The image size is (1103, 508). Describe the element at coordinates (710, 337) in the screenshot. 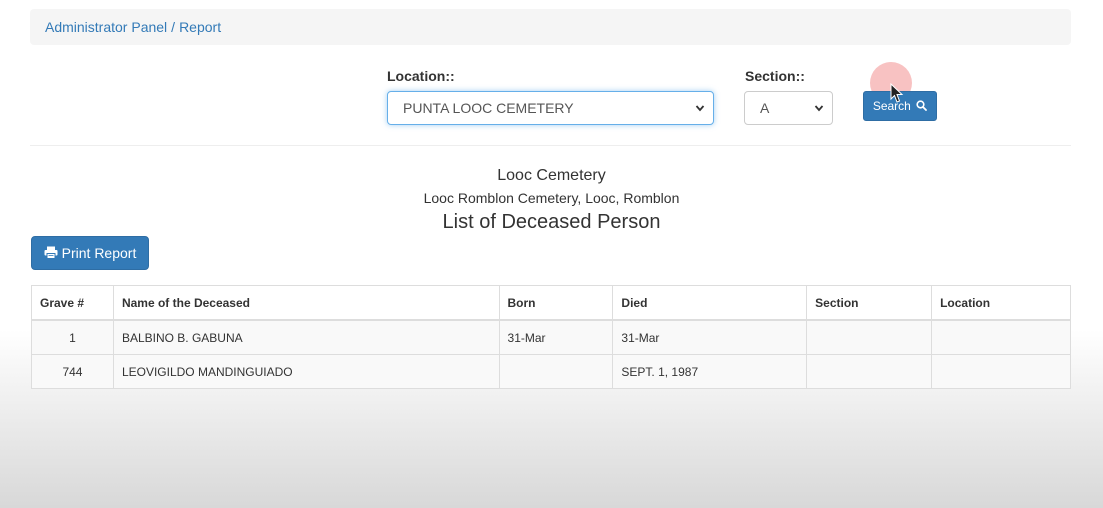

I see `cell-died: 31-Mar` at that location.